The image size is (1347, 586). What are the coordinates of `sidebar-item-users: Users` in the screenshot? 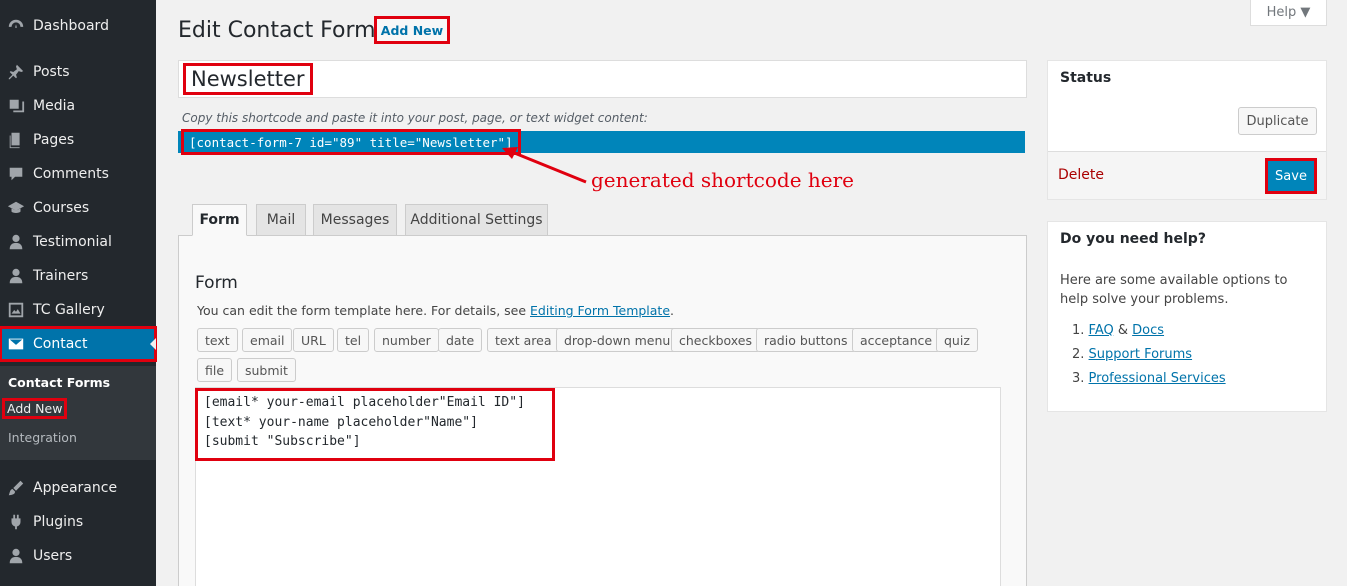 It's located at (78, 556).